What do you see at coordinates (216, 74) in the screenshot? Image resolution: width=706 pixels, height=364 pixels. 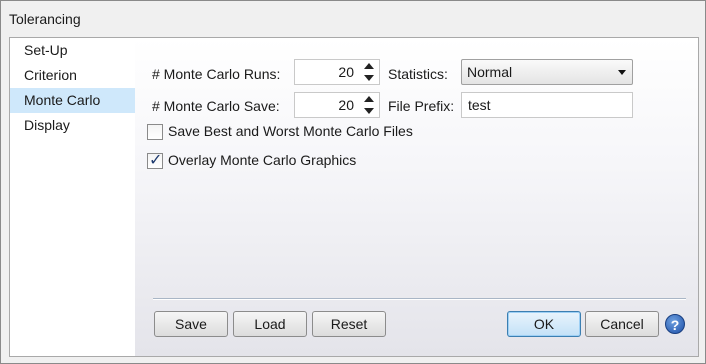 I see `runs-label: # Monte Carlo Runs:` at bounding box center [216, 74].